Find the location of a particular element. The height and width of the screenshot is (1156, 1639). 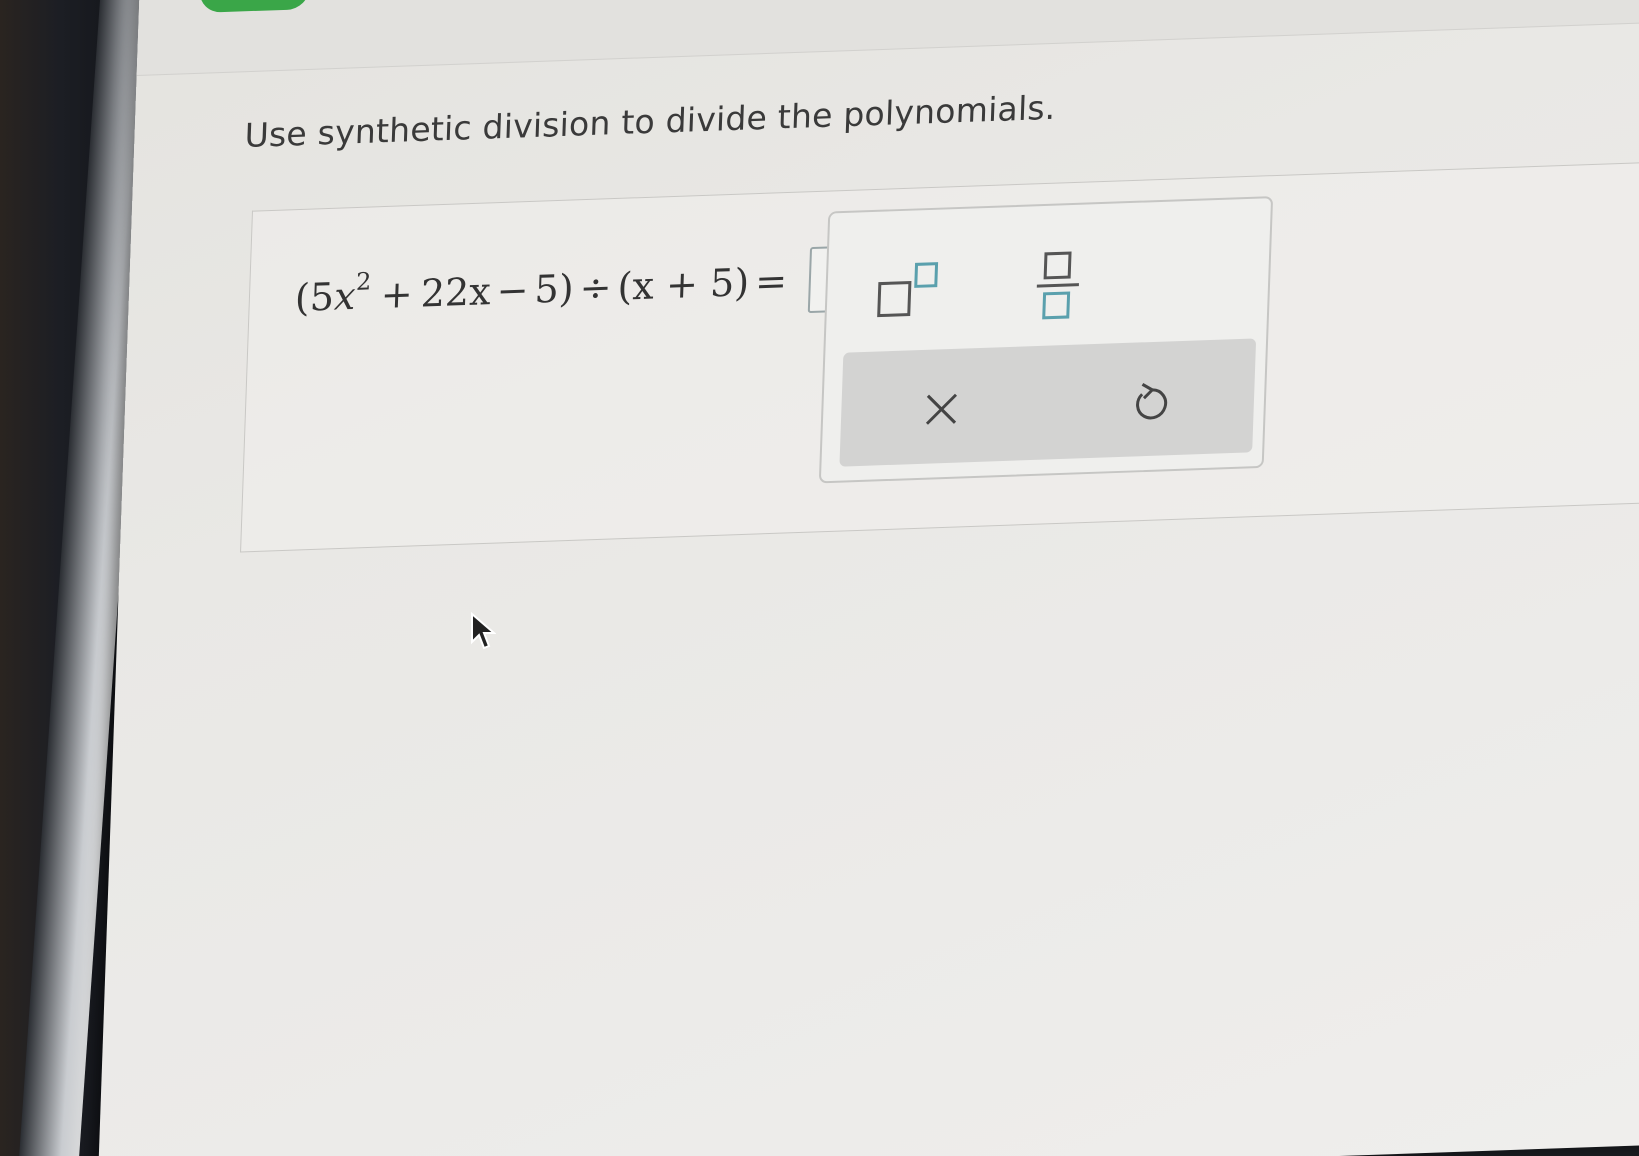

term2: 22x is located at coordinates (456, 292).